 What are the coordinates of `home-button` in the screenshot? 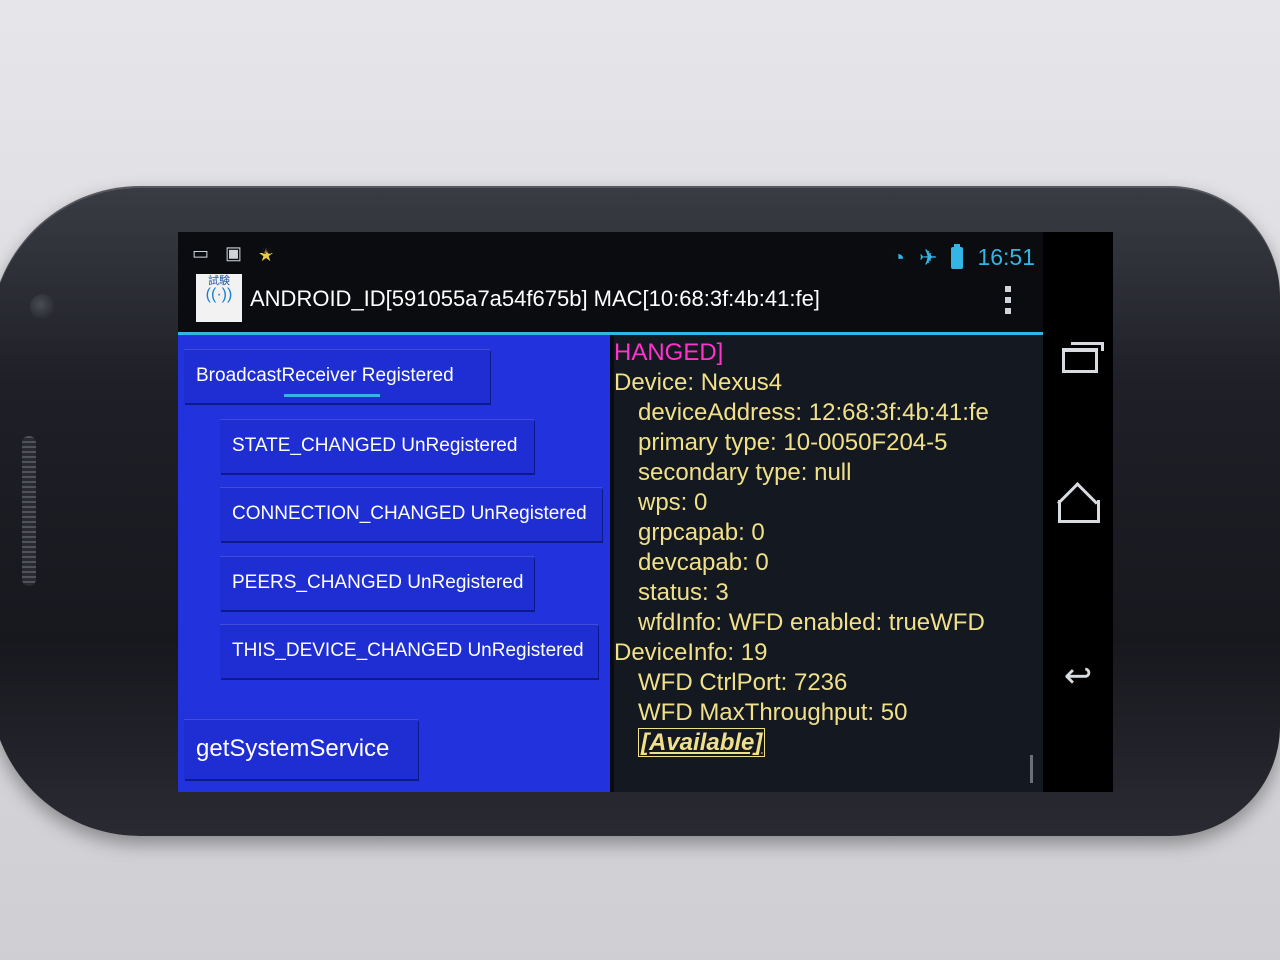 It's located at (1078, 514).